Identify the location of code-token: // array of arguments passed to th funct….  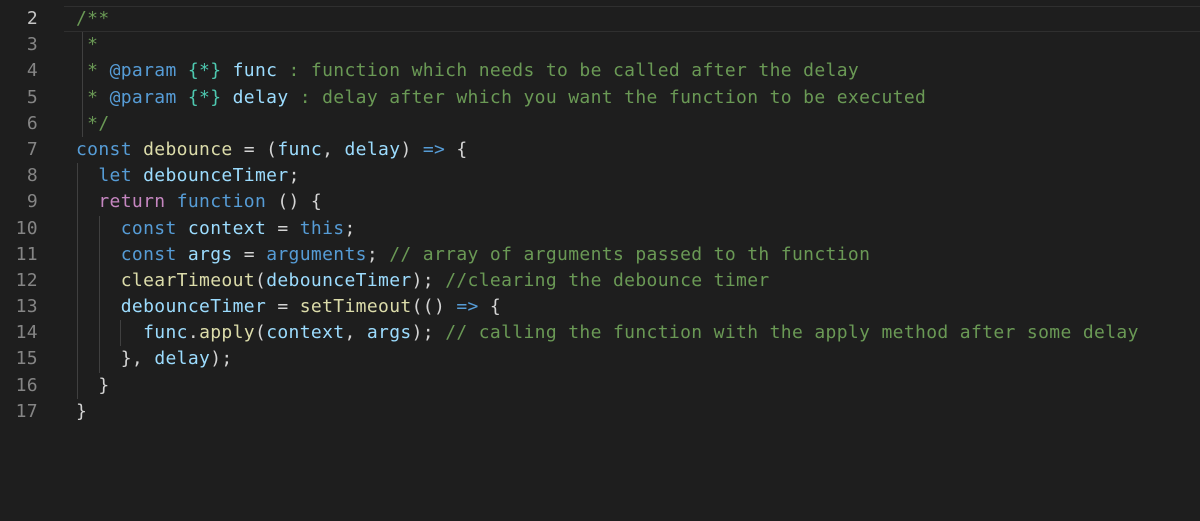
(630, 254).